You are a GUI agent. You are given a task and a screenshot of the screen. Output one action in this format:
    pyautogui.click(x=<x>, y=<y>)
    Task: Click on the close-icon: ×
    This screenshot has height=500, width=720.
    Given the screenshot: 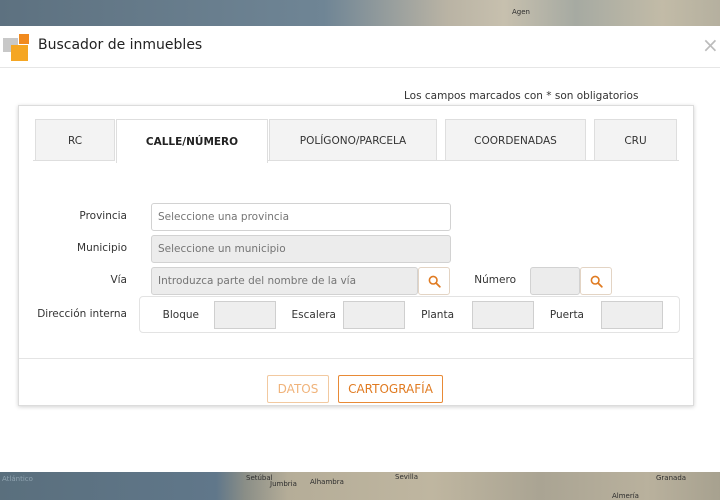 What is the action you would take?
    pyautogui.click(x=710, y=45)
    